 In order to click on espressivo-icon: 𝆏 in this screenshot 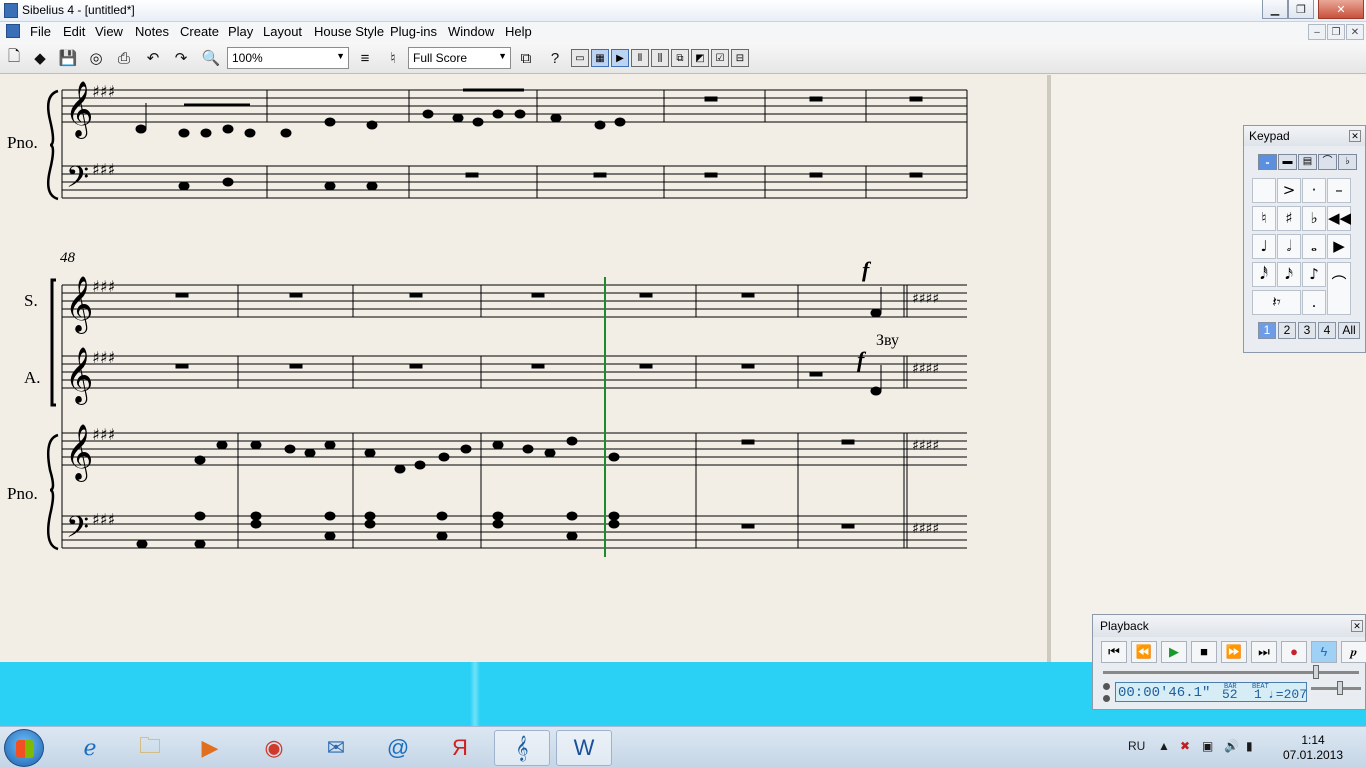, I will do `click(1353, 652)`.